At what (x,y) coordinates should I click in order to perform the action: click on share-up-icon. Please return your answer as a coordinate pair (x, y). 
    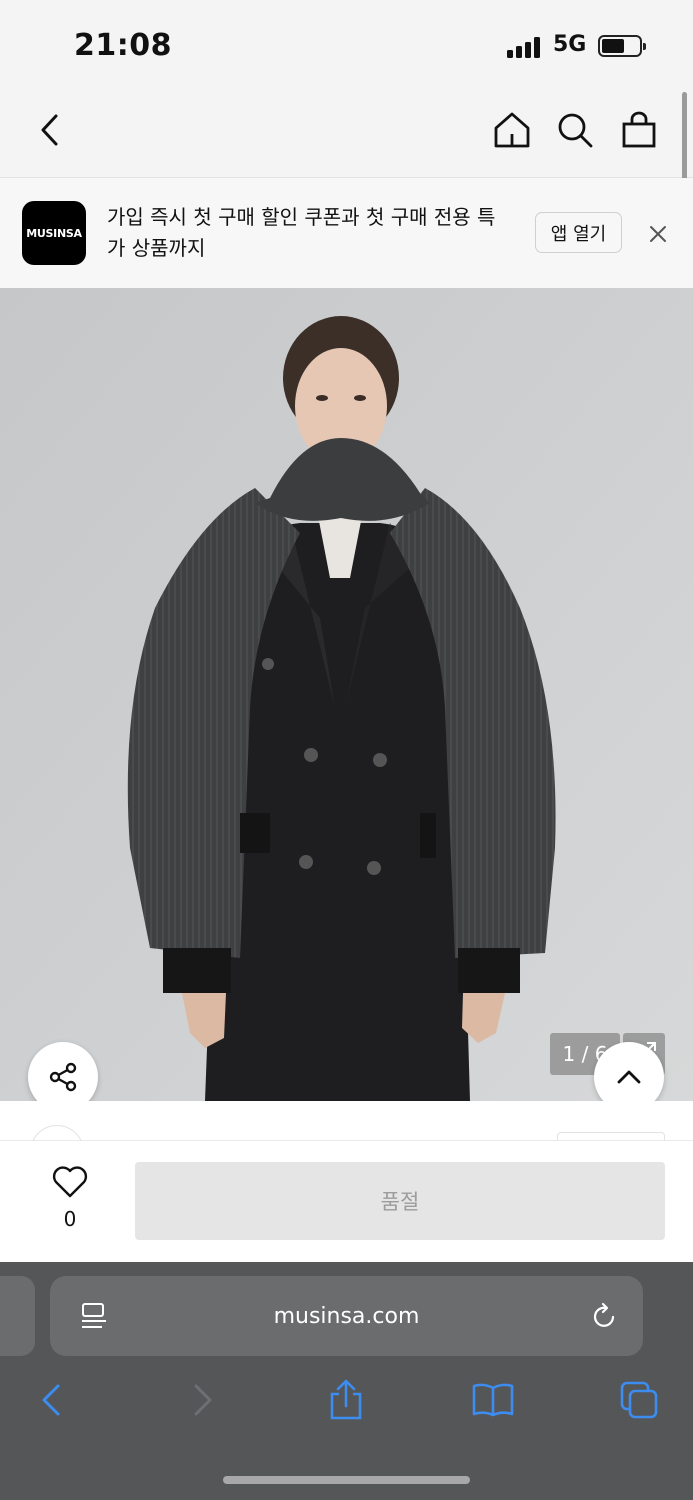
    Looking at the image, I should click on (346, 1399).